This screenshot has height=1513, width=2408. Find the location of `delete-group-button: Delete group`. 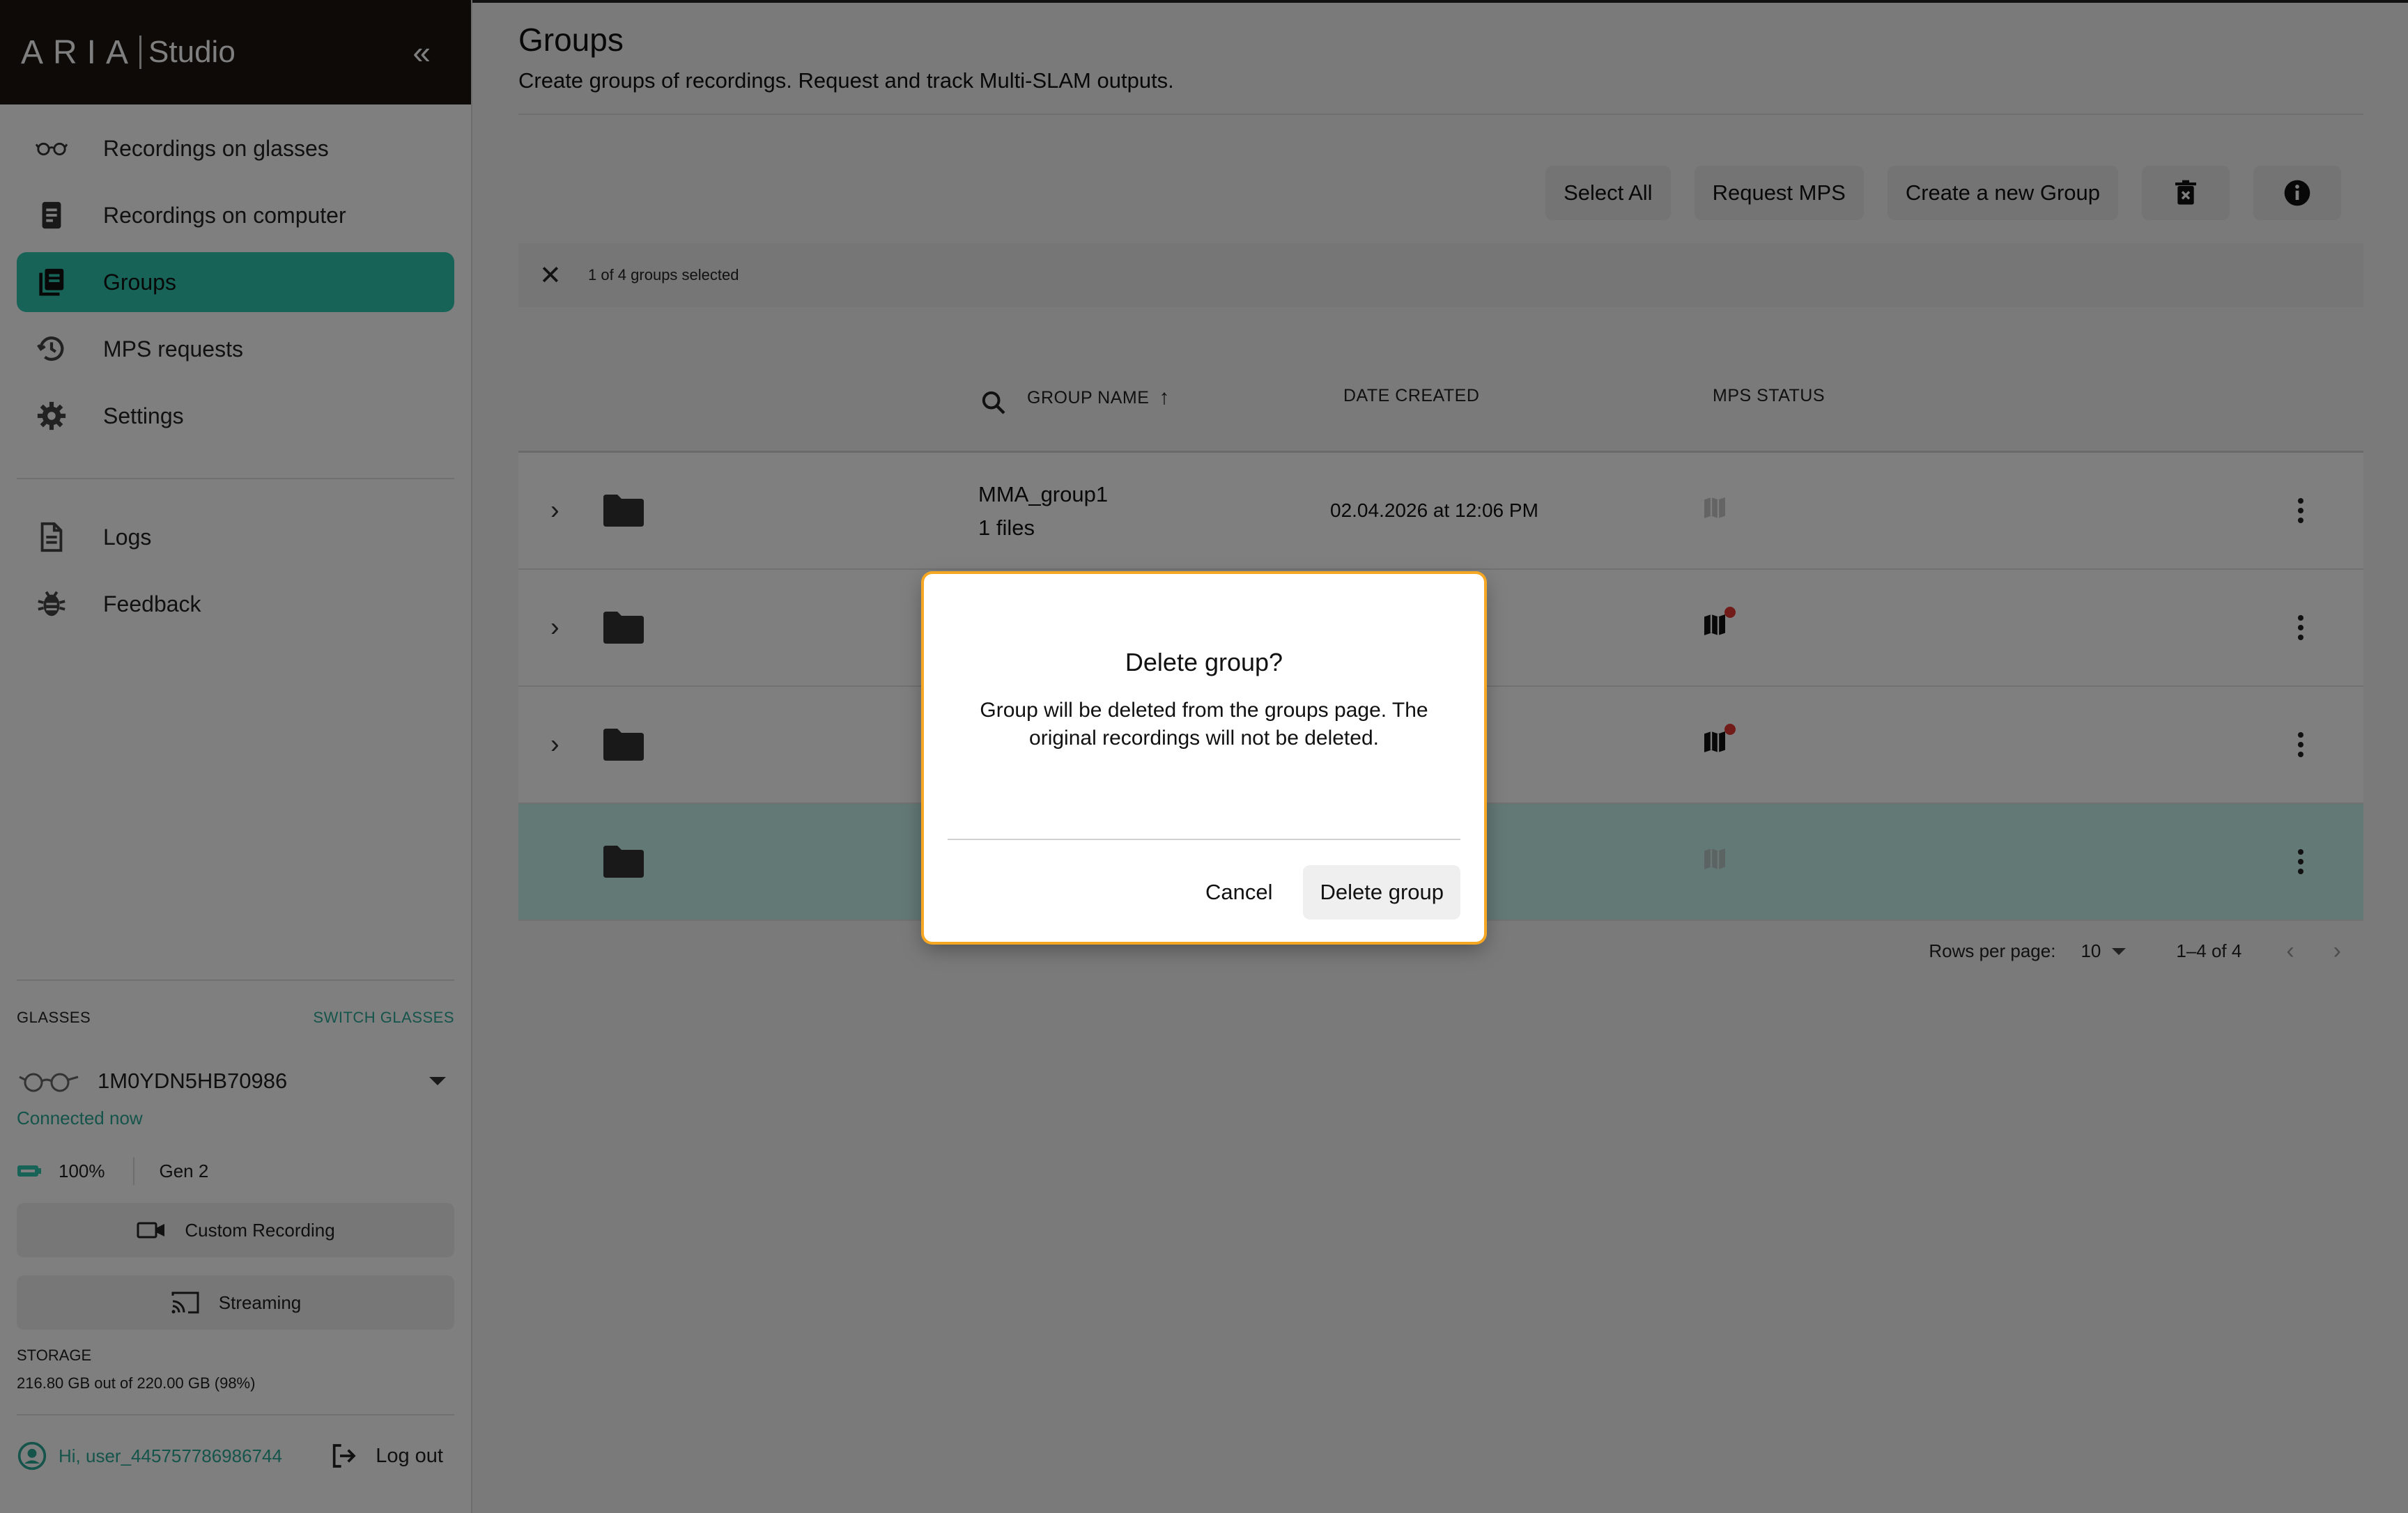

delete-group-button: Delete group is located at coordinates (1382, 893).